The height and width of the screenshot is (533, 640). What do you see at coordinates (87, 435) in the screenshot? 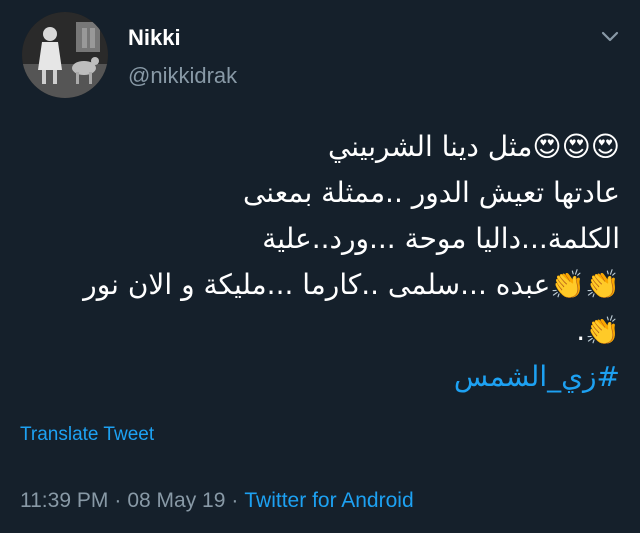
I see `translate-tweet-link: Translate Tweet` at bounding box center [87, 435].